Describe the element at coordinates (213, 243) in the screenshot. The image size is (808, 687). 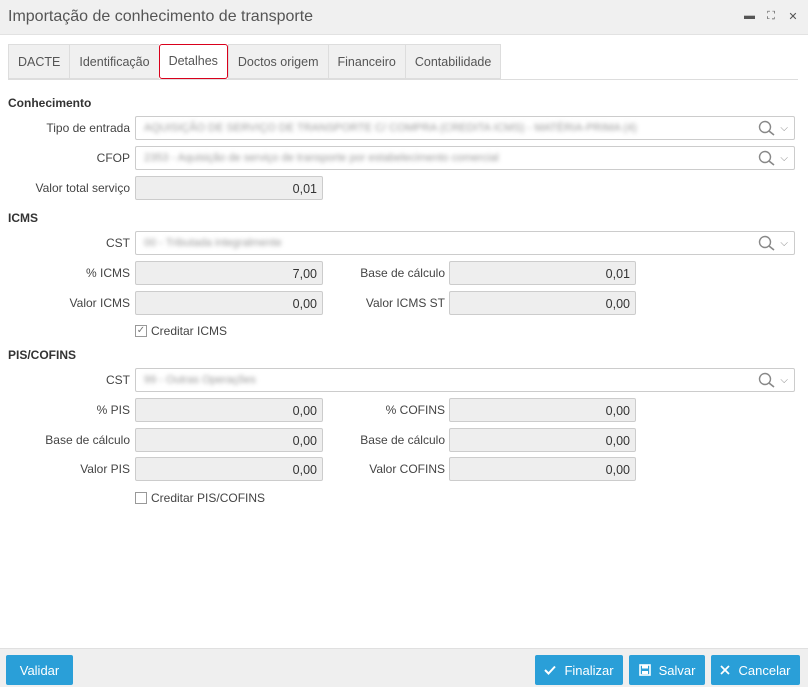
I see `icms-cst-value: 00 - Tributada integralmente` at that location.